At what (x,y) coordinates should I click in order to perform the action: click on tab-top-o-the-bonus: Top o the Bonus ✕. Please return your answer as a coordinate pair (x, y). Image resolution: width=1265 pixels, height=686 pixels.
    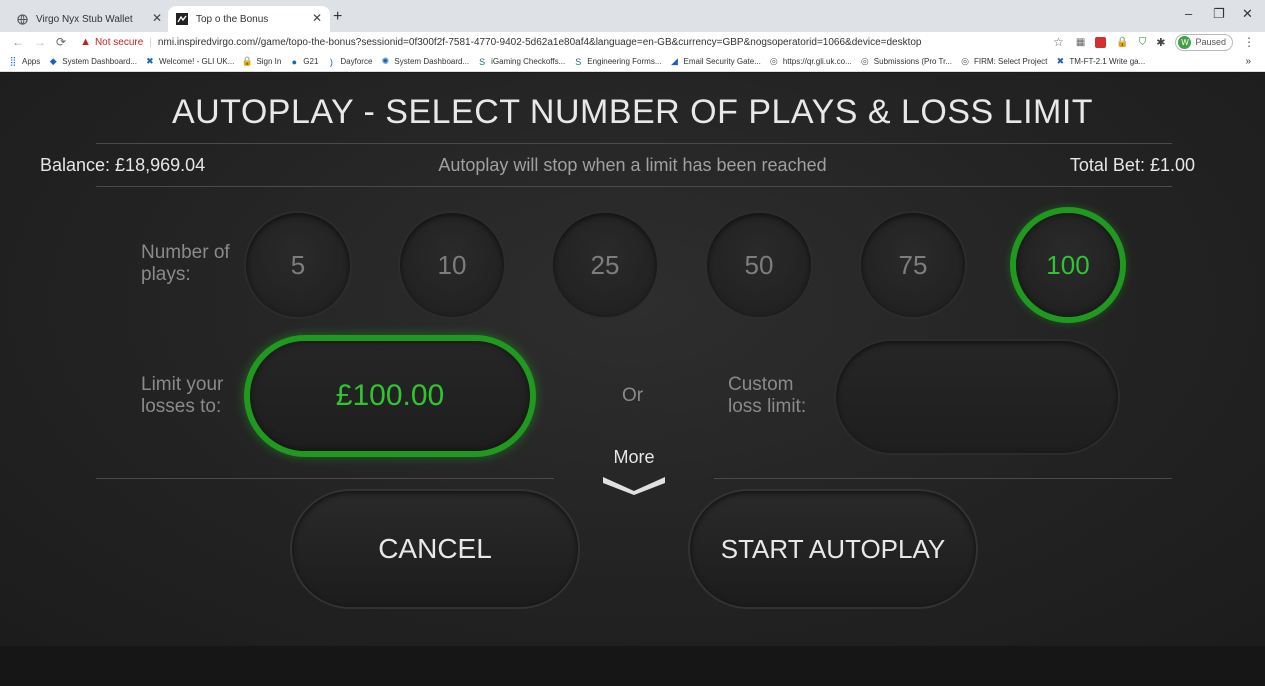
    Looking at the image, I should click on (249, 19).